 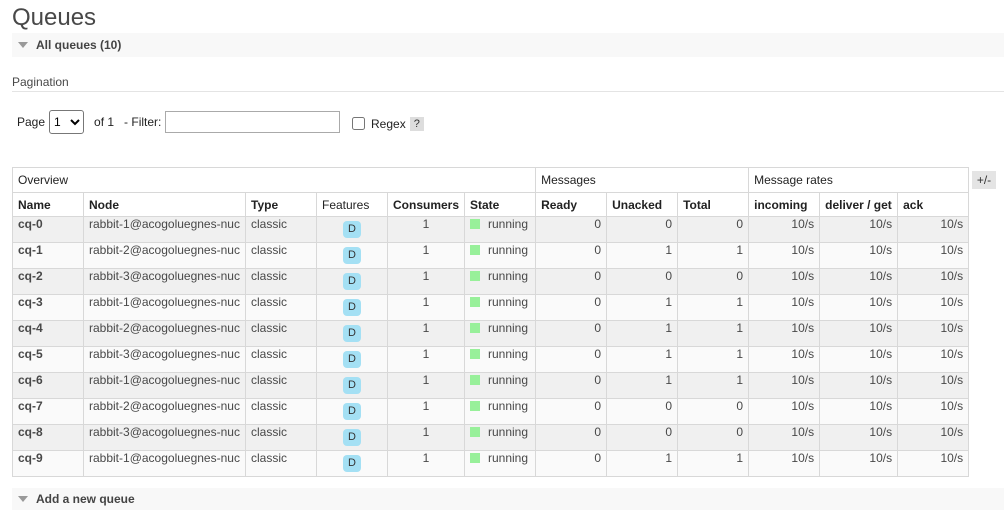 I want to click on column-header-consumers: Consumers, so click(x=426, y=204).